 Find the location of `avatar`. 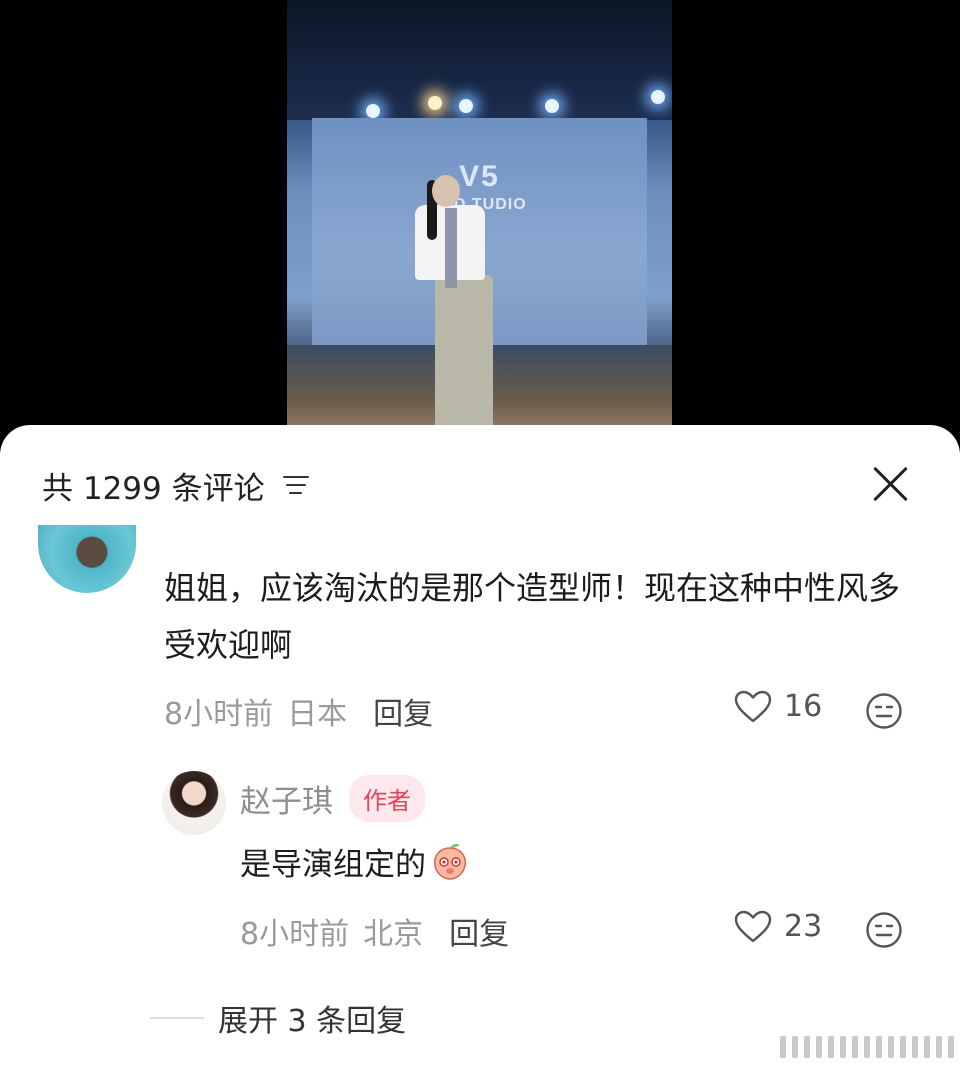

avatar is located at coordinates (87, 559).